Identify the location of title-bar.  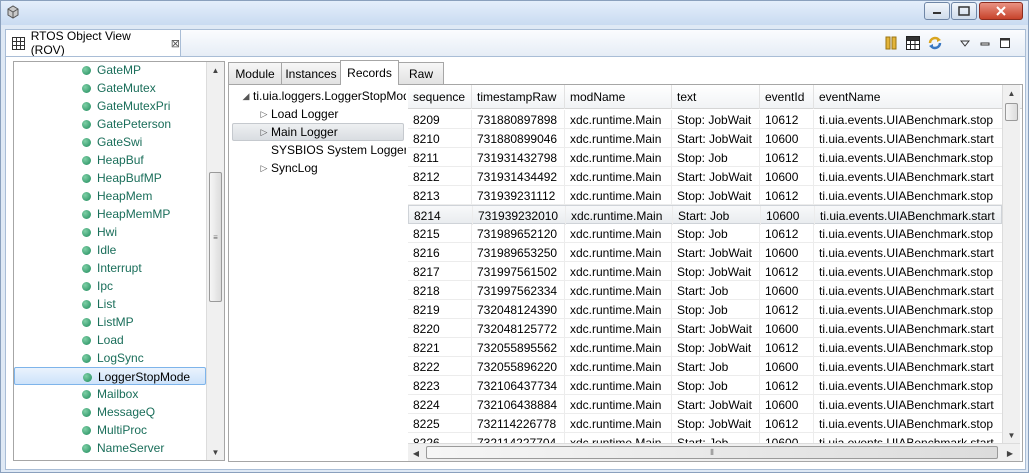
(514, 13).